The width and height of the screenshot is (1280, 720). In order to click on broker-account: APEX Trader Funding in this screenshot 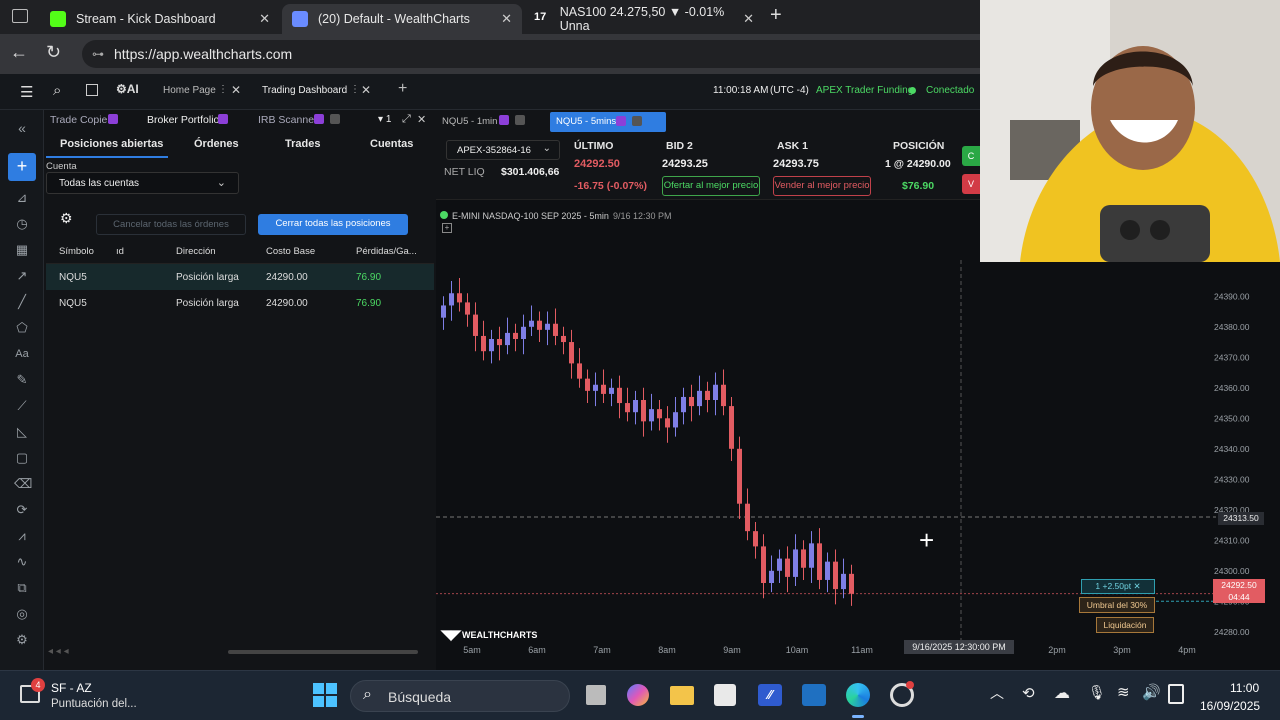, I will do `click(864, 90)`.